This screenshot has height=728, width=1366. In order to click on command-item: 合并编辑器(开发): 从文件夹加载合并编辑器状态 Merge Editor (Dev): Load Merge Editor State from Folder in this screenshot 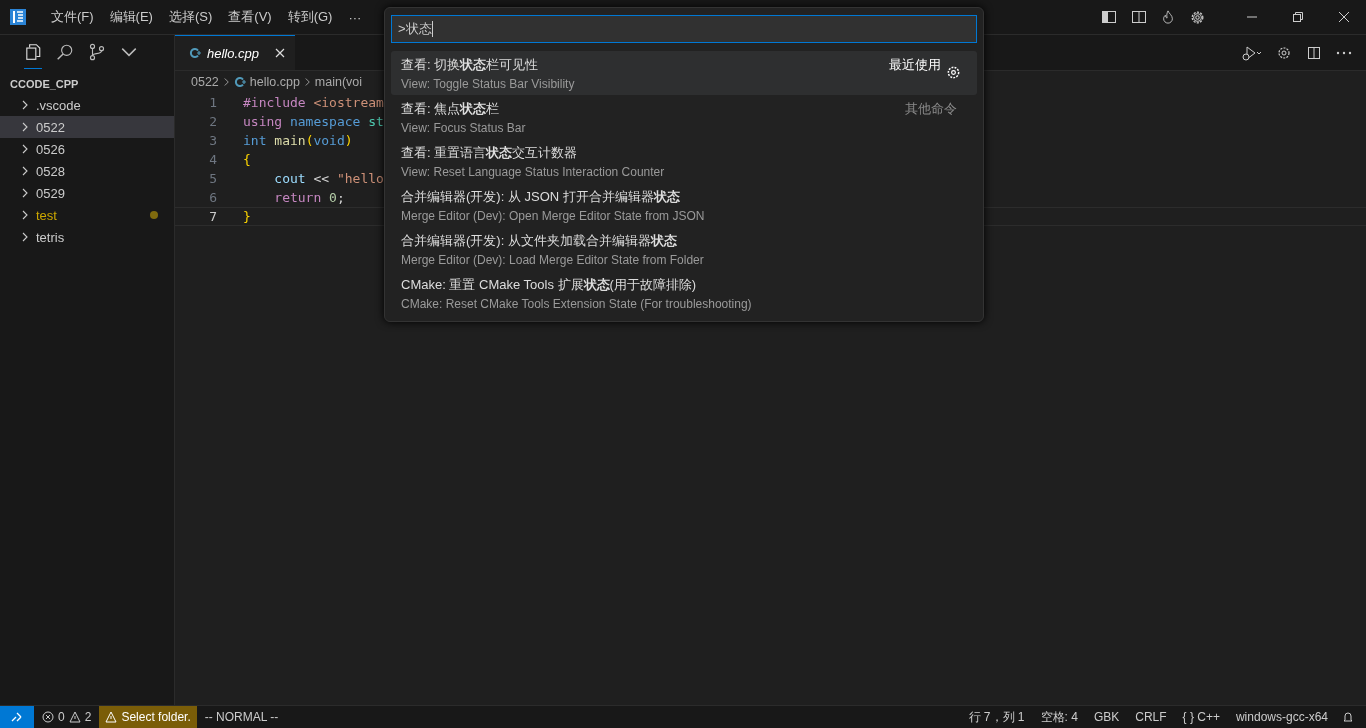, I will do `click(684, 249)`.